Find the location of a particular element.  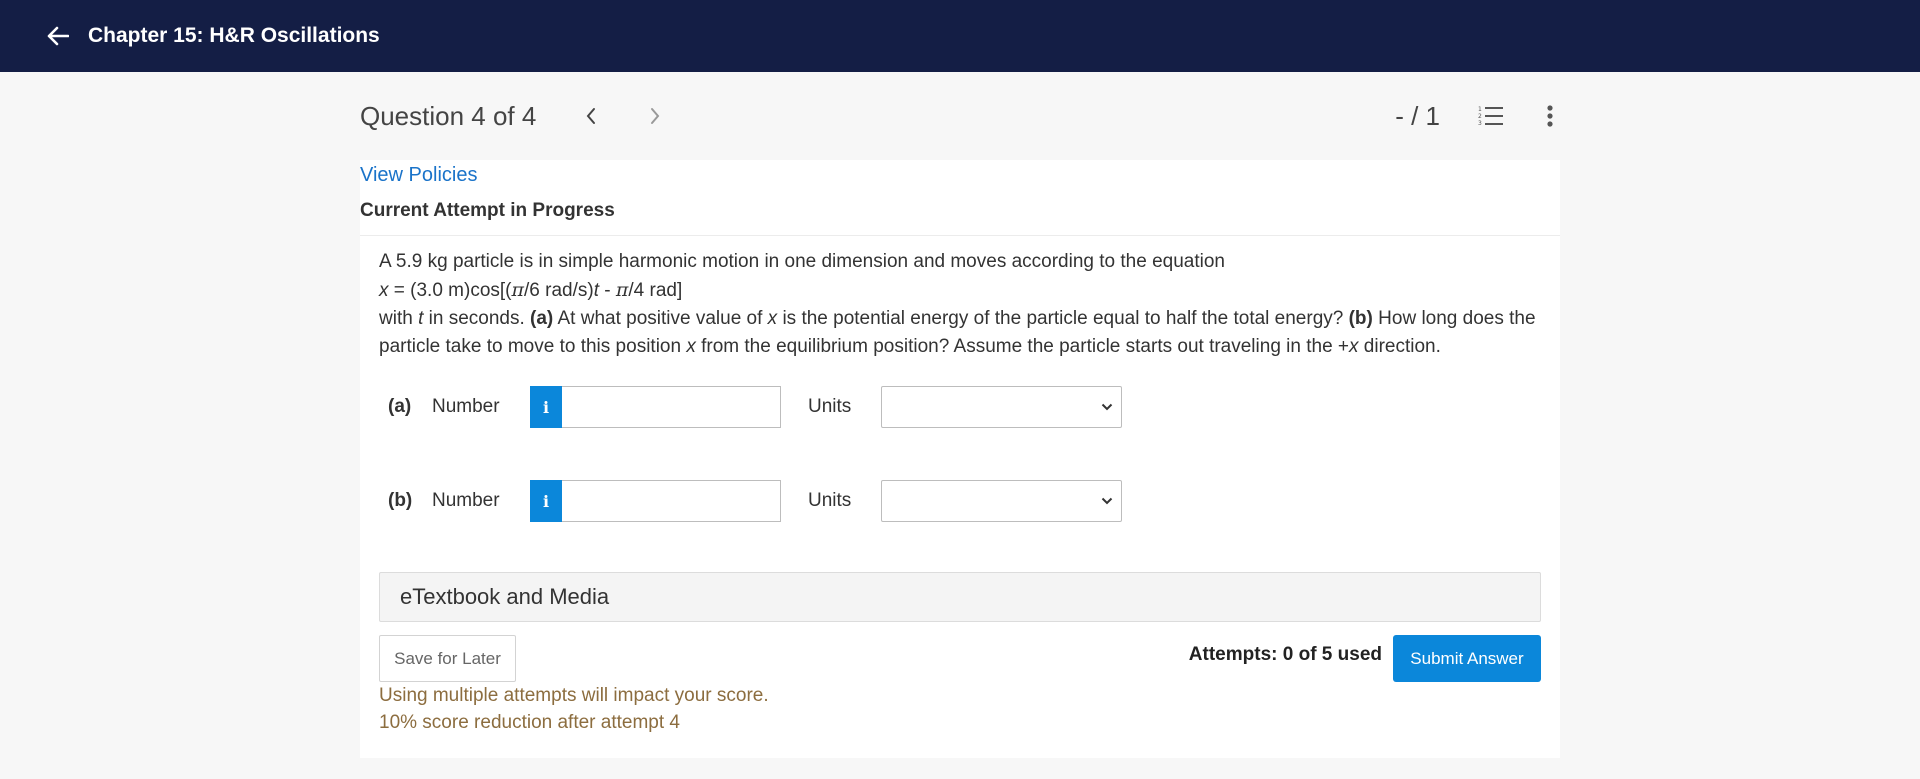

question-list-button: 1 2 3 is located at coordinates (1491, 116).